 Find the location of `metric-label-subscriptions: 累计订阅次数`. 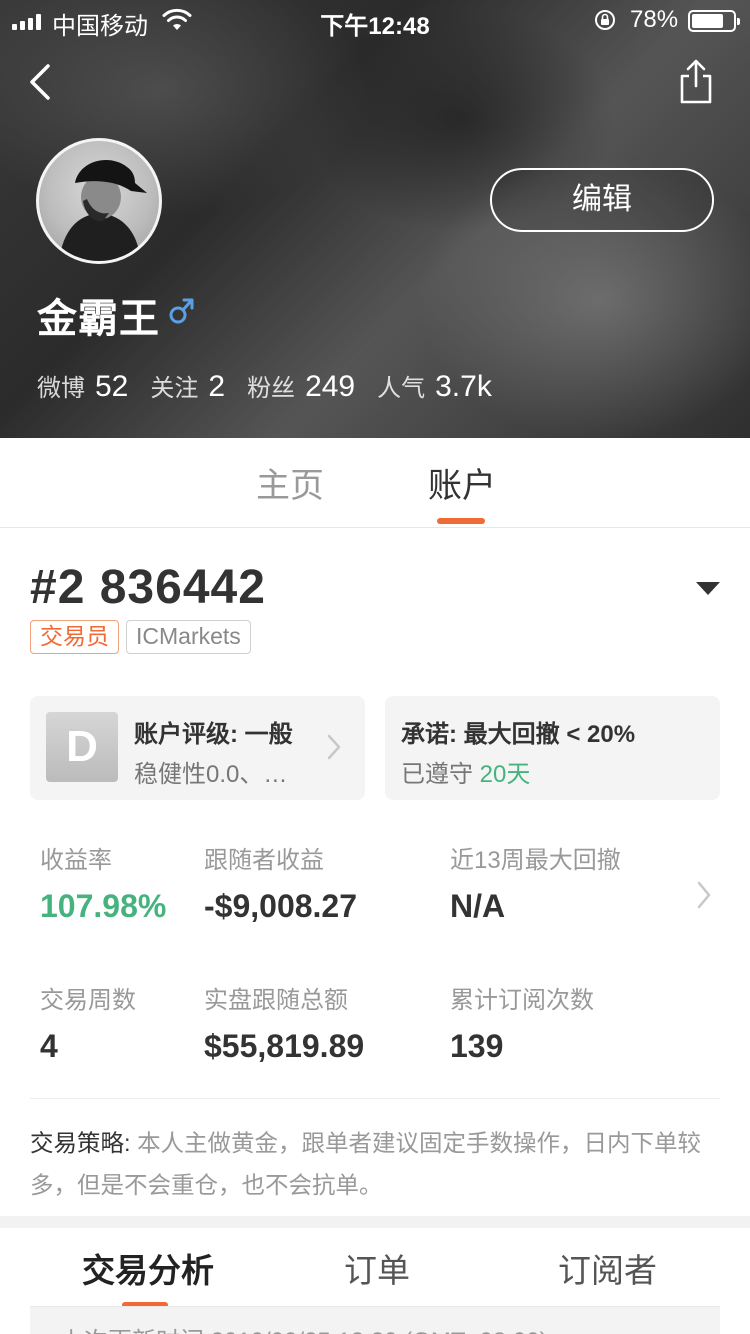

metric-label-subscriptions: 累计订阅次数 is located at coordinates (522, 1000).